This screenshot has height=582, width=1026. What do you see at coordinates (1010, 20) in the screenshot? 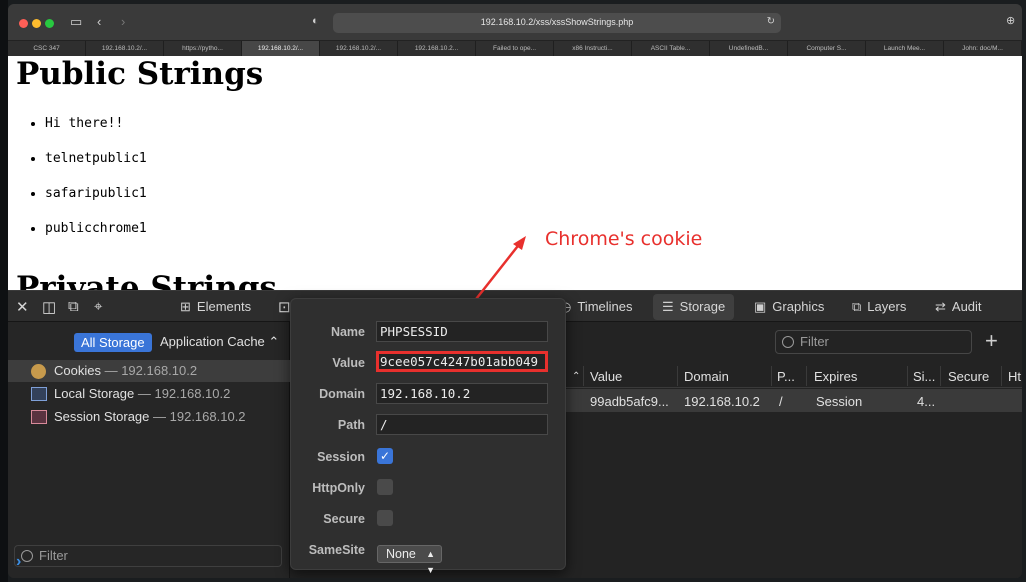
I see `downloads-icon: ⊕` at bounding box center [1010, 20].